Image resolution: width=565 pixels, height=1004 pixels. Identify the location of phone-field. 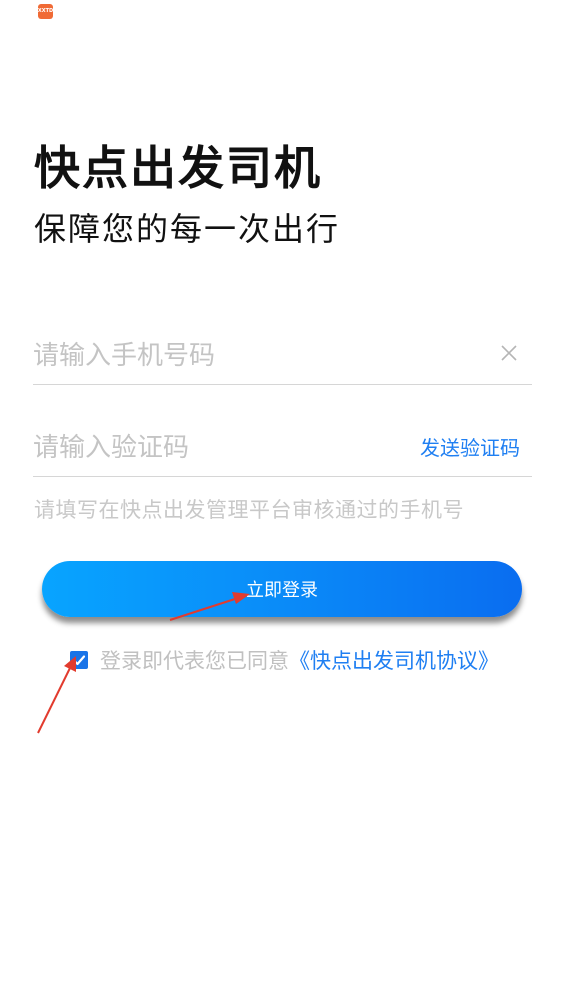
(282, 356).